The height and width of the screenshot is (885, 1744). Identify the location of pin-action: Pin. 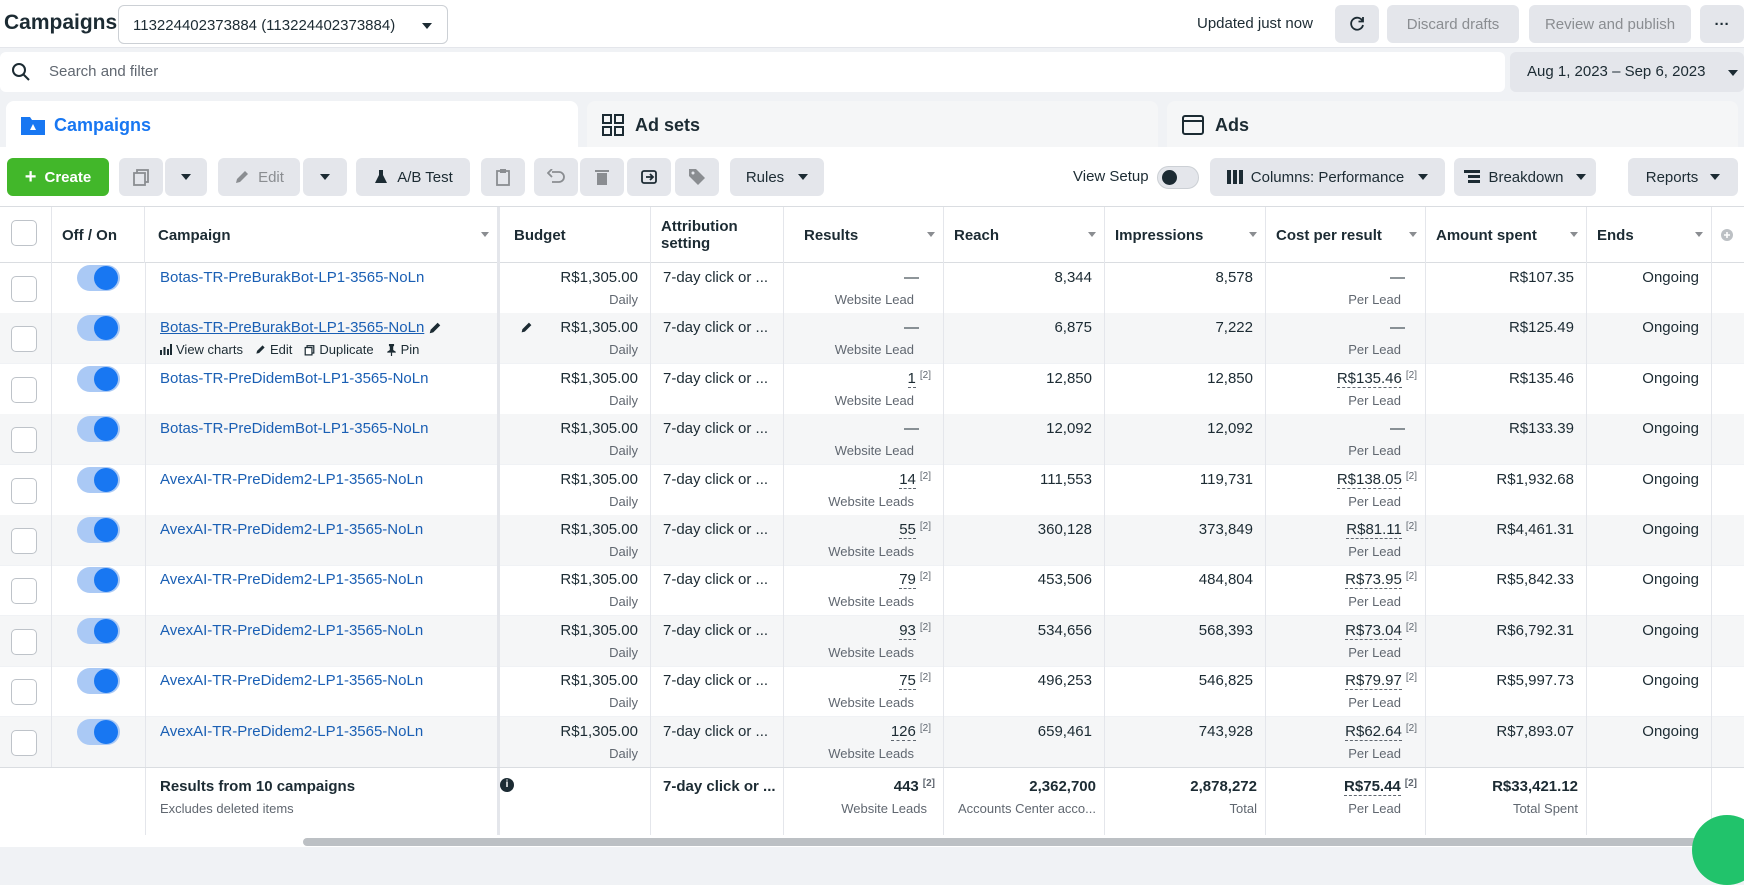
(402, 349).